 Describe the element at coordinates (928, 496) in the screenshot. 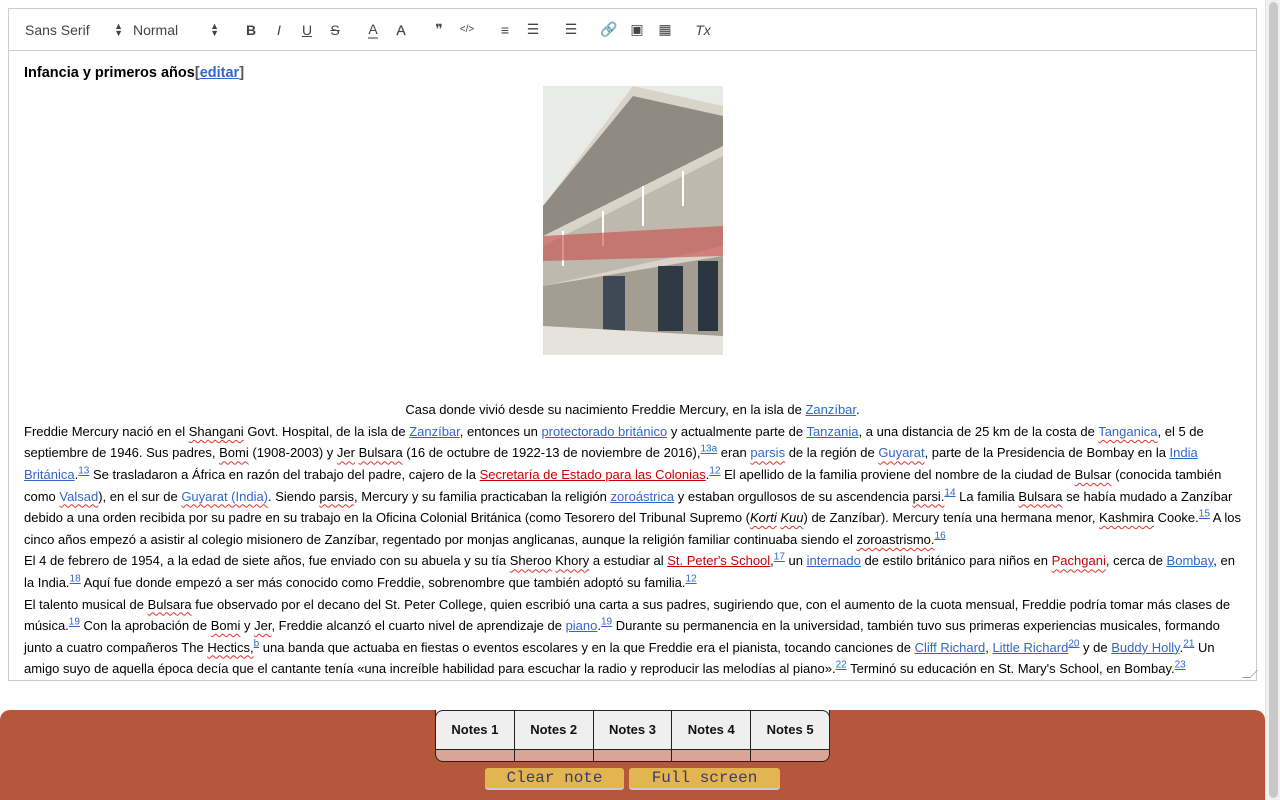

I see `text-run: parsi.` at that location.